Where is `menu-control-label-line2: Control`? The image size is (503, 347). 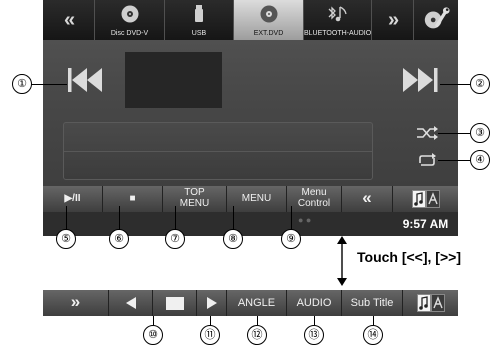 menu-control-label-line2: Control is located at coordinates (314, 203).